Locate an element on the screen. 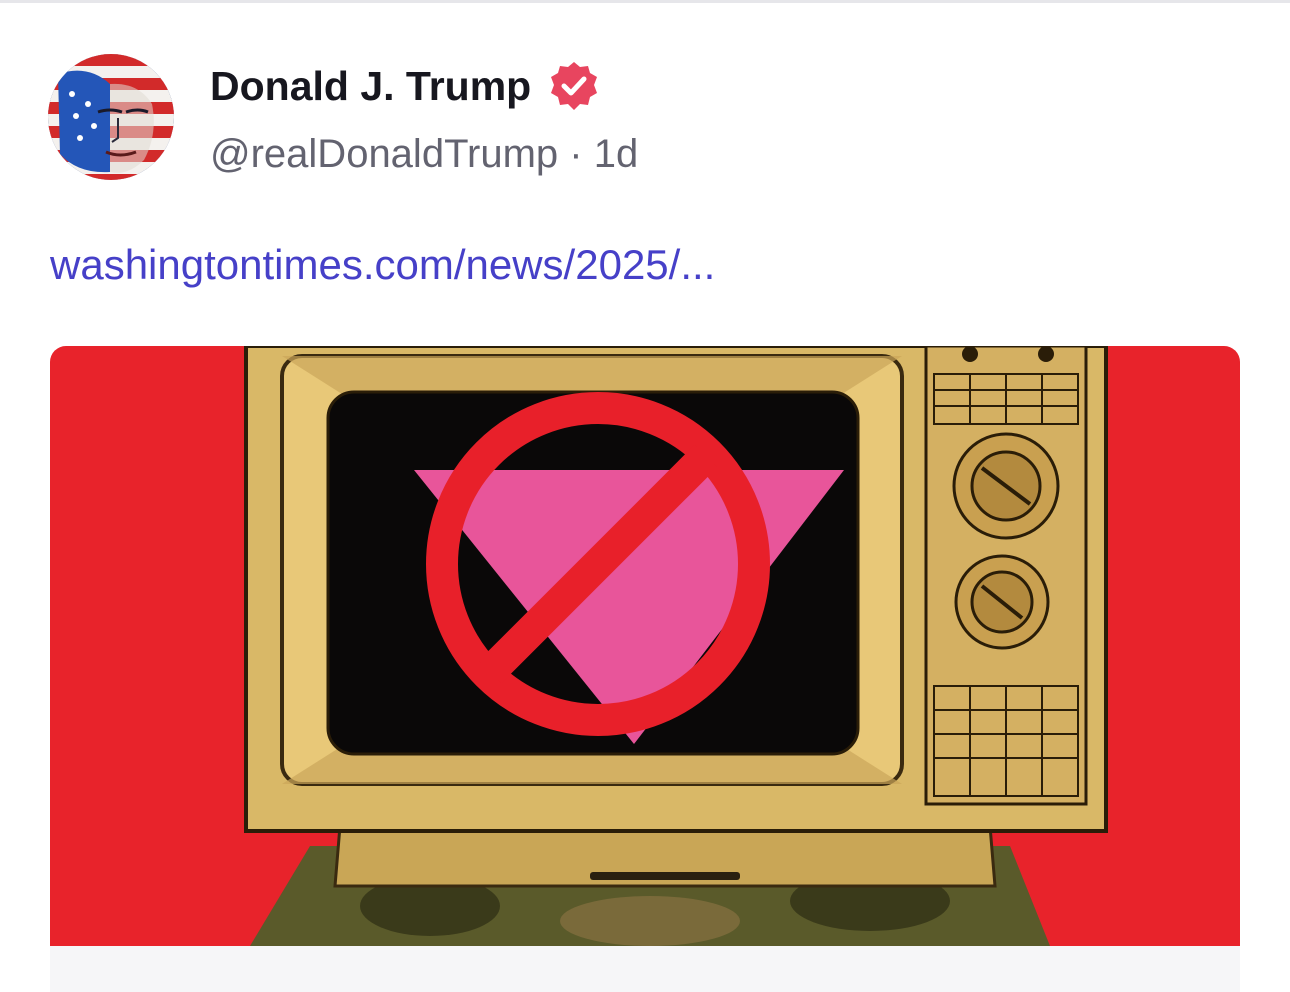  post-timestamp: 1d is located at coordinates (616, 154).